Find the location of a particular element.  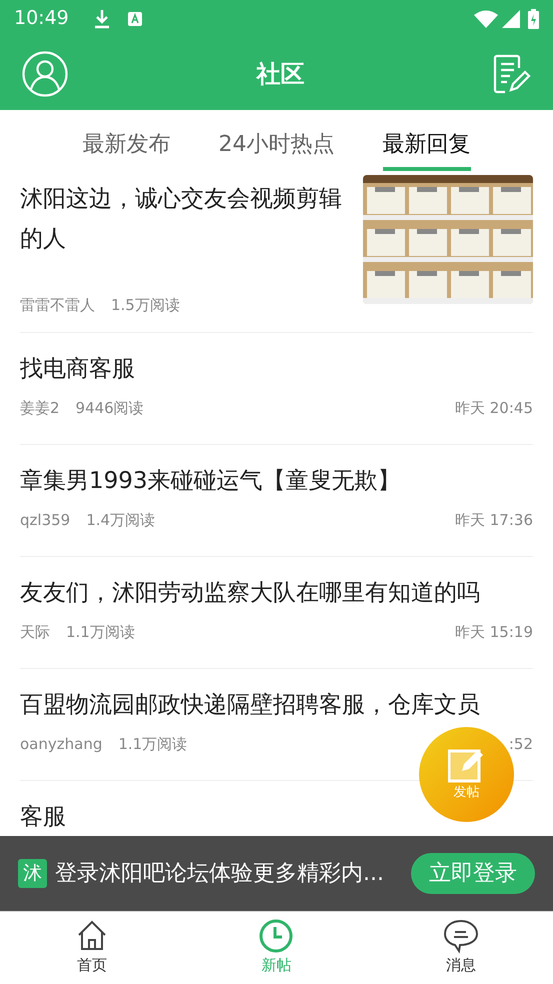

read-count: 1.5万阅读 is located at coordinates (145, 305).